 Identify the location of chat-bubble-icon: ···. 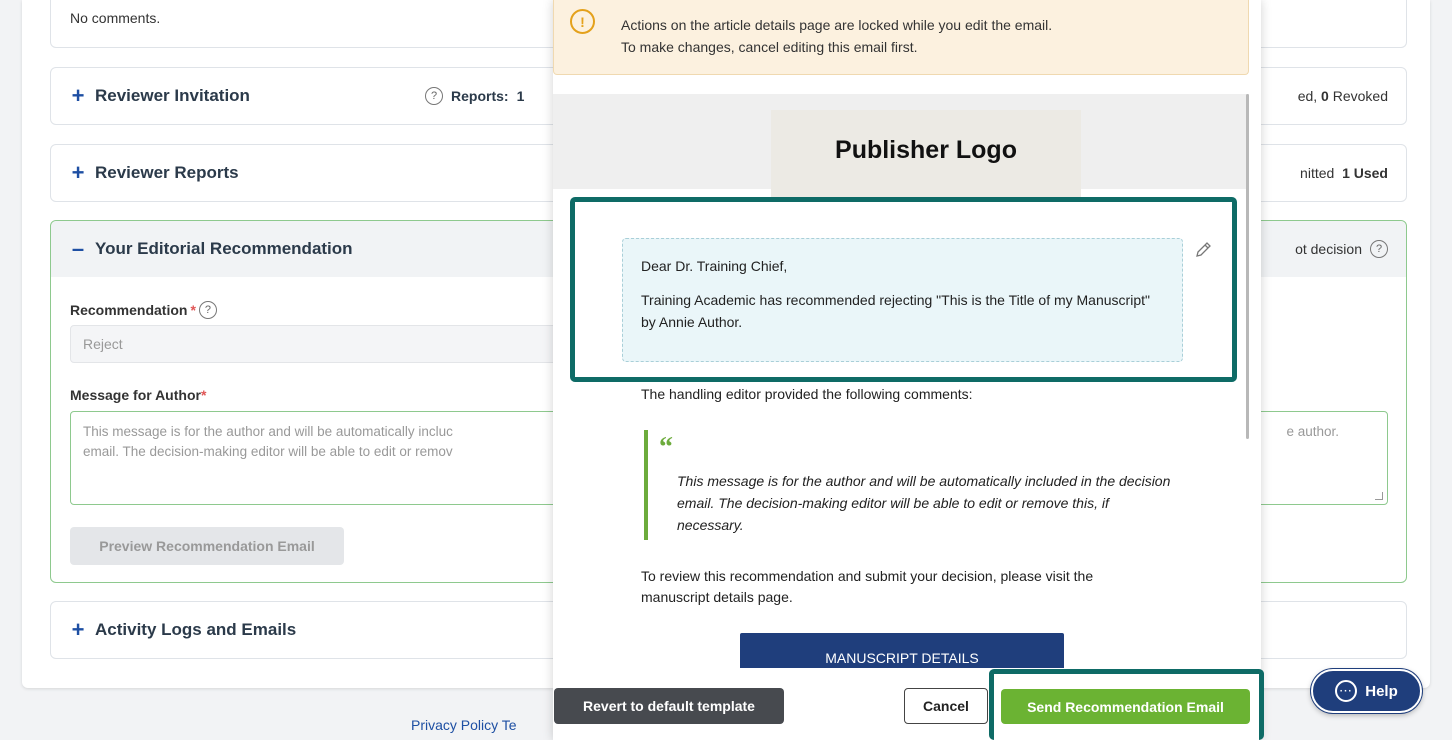
(1346, 691).